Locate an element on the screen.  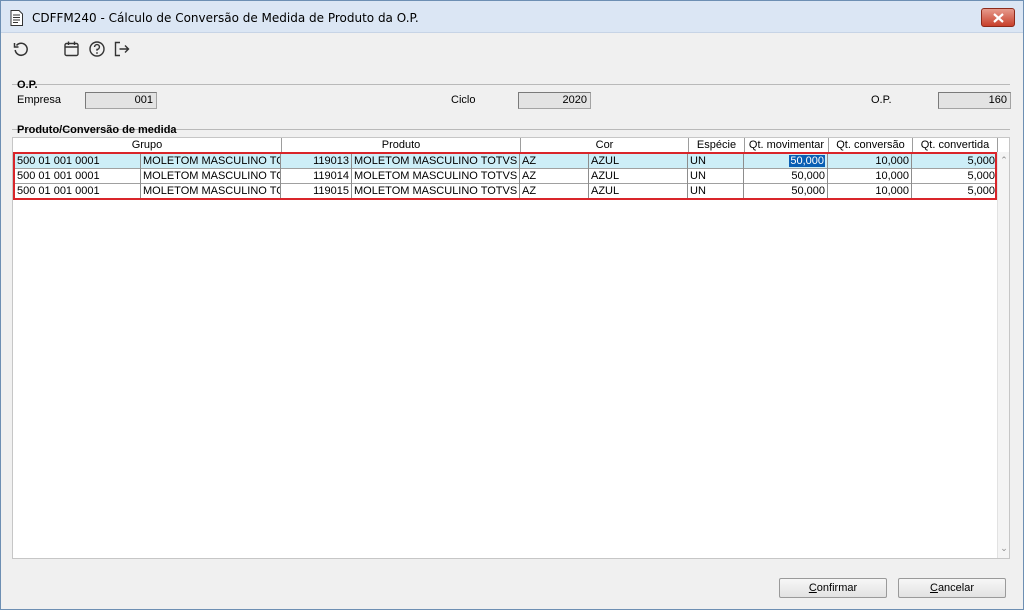
qt-movimentar-selected-text: 50,000 is located at coordinates (807, 161).